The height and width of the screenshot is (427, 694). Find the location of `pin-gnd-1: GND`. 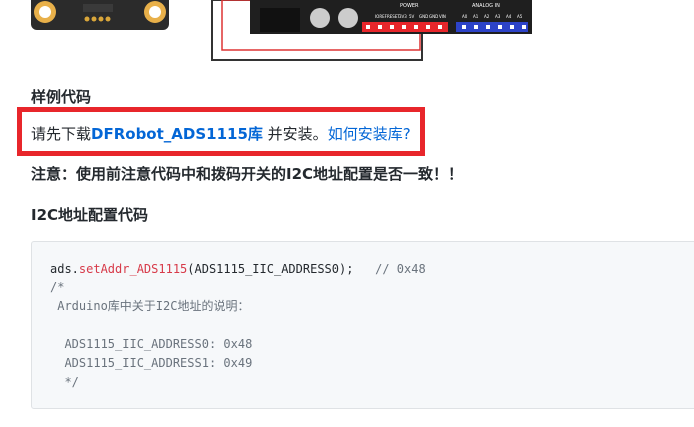

pin-gnd-1: GND is located at coordinates (423, 16).